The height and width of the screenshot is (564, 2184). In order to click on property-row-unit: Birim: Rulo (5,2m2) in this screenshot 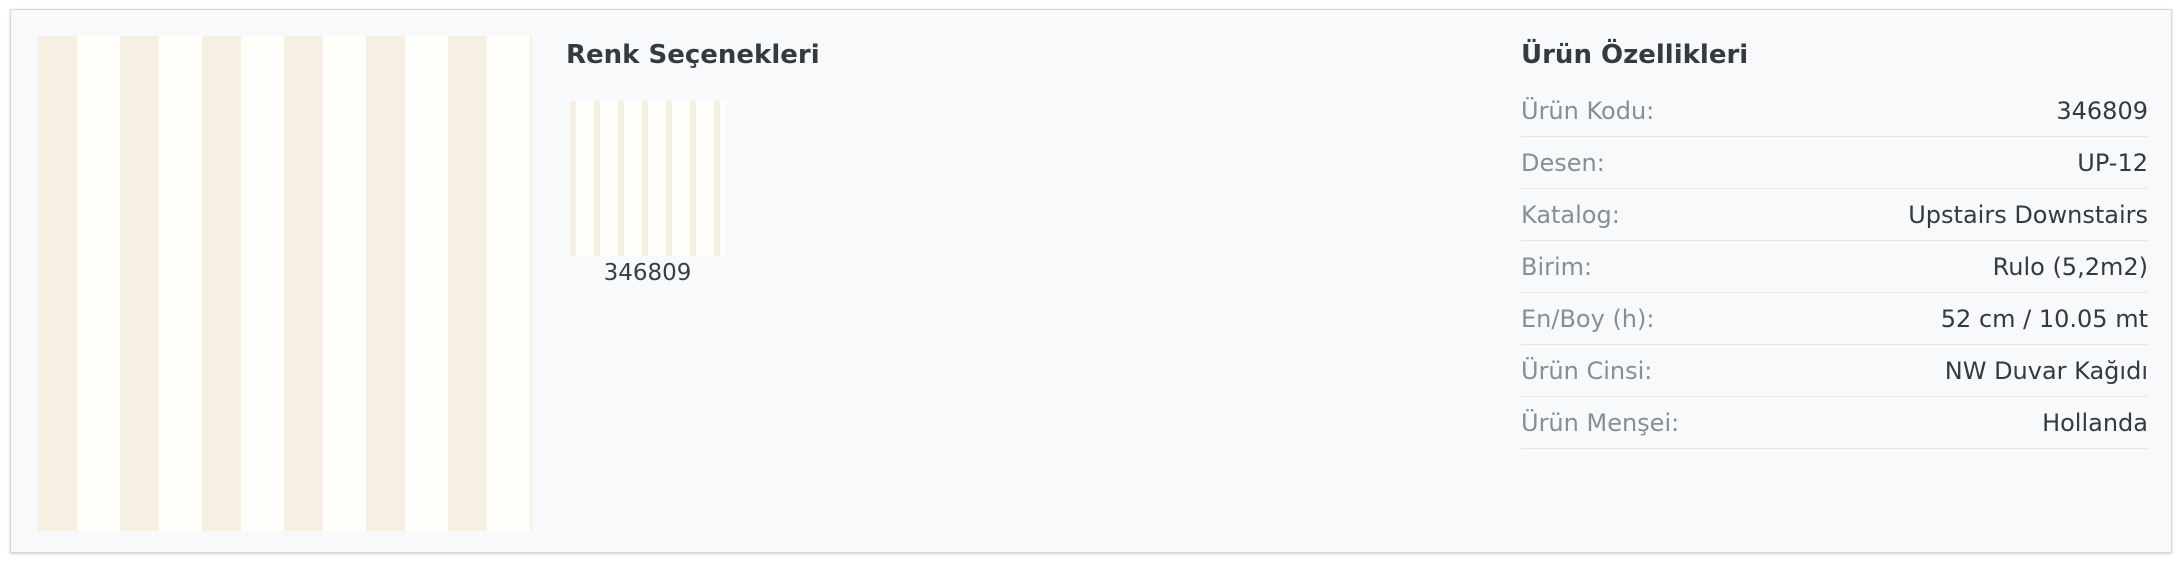, I will do `click(1834, 267)`.